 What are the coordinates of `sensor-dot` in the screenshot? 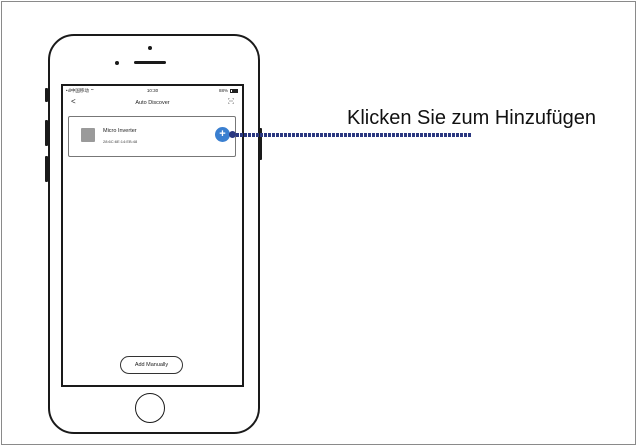 It's located at (117, 63).